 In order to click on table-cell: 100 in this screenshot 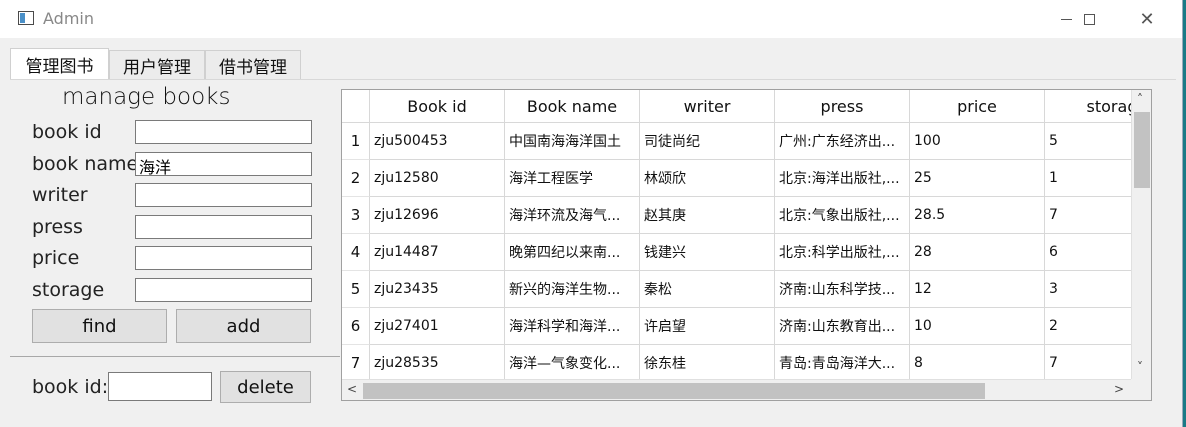, I will do `click(977, 141)`.